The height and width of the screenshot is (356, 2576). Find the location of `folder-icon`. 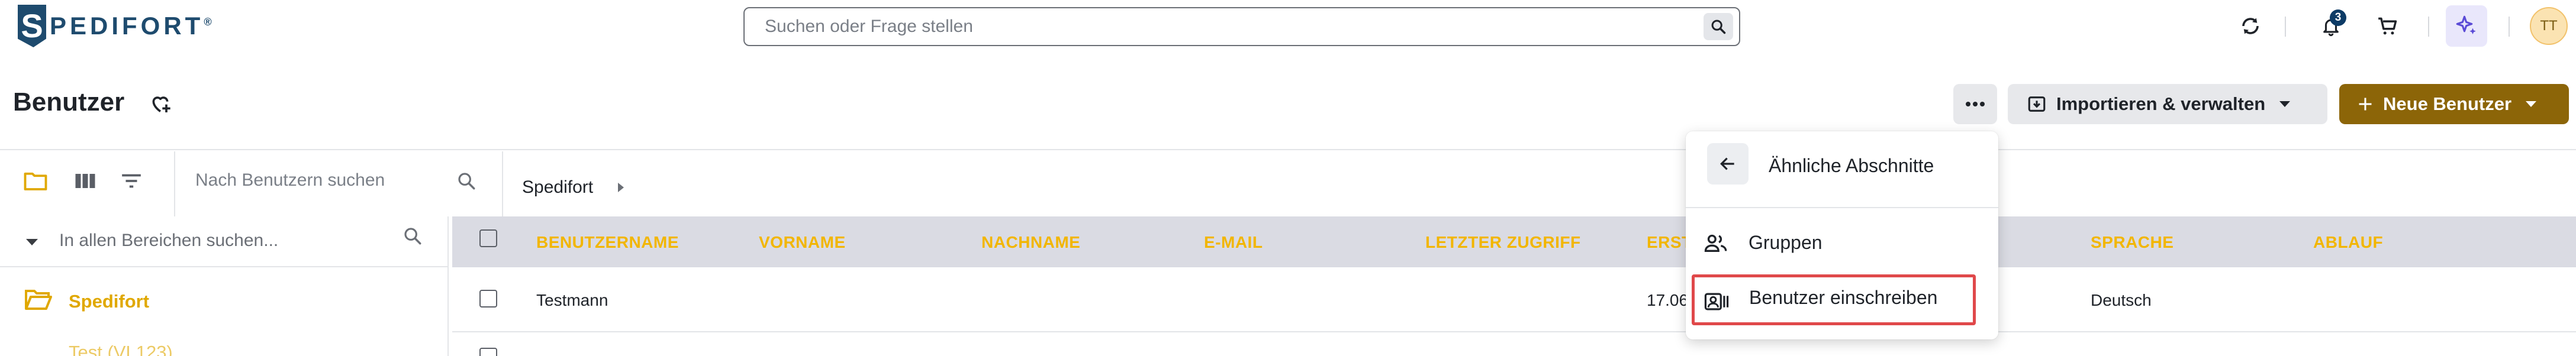

folder-icon is located at coordinates (35, 181).